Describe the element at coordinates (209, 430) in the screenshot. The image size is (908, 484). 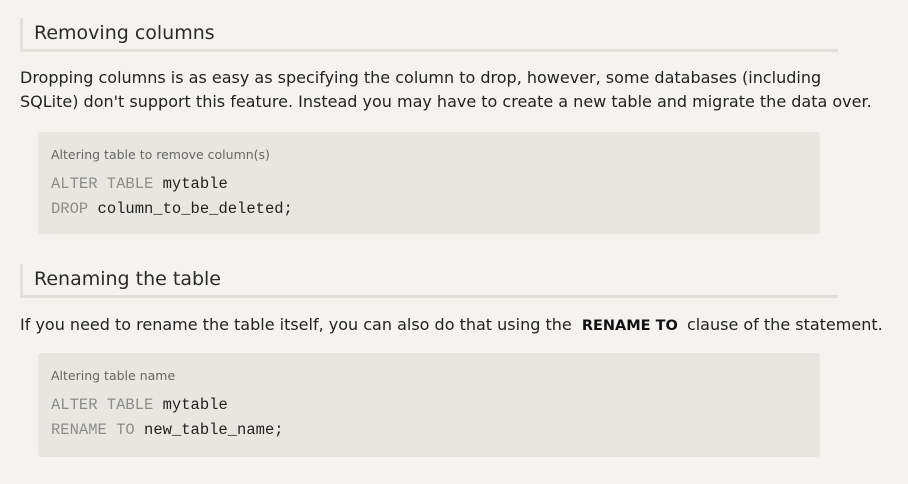
I see `sql-identifier: new_table_name;` at that location.